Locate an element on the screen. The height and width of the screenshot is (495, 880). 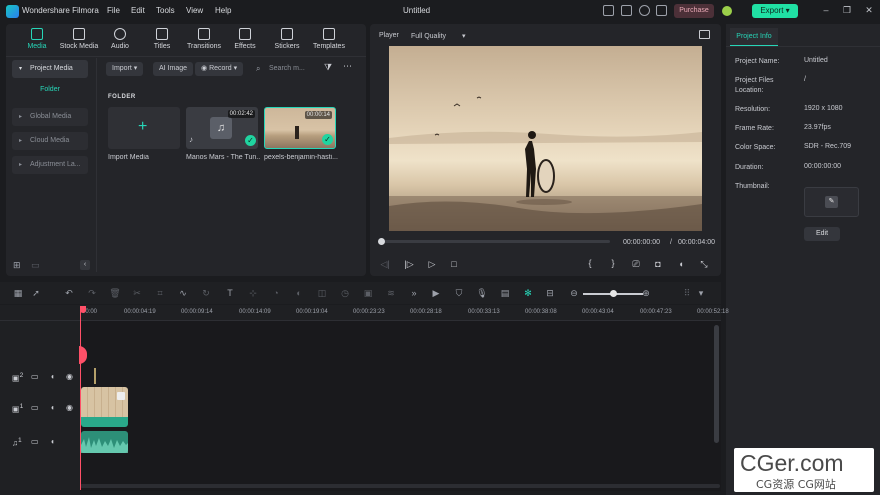
play-icon: ▷ is located at coordinates (432, 264).